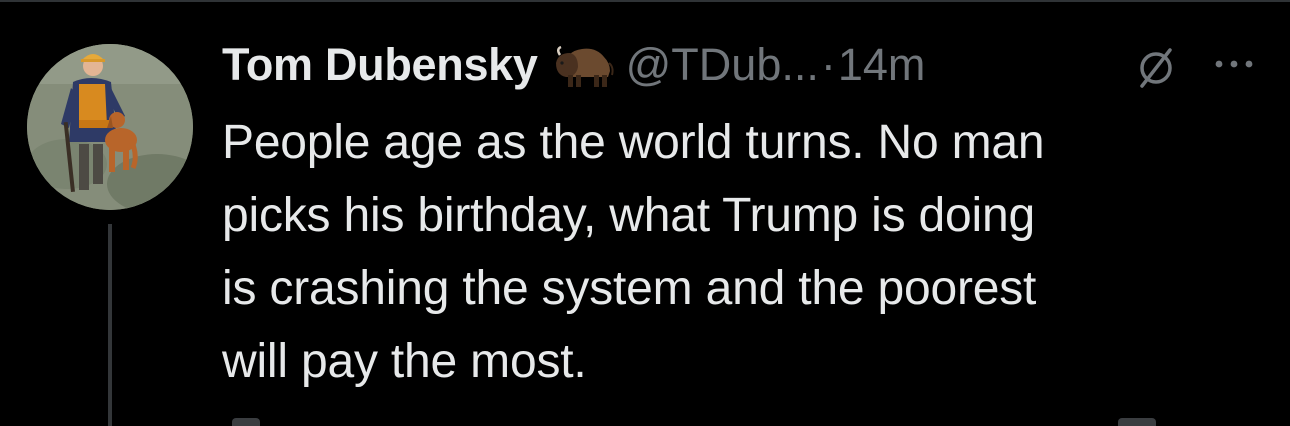 The image size is (1290, 426). What do you see at coordinates (246, 422) in the screenshot?
I see `action-bar-hint-left` at bounding box center [246, 422].